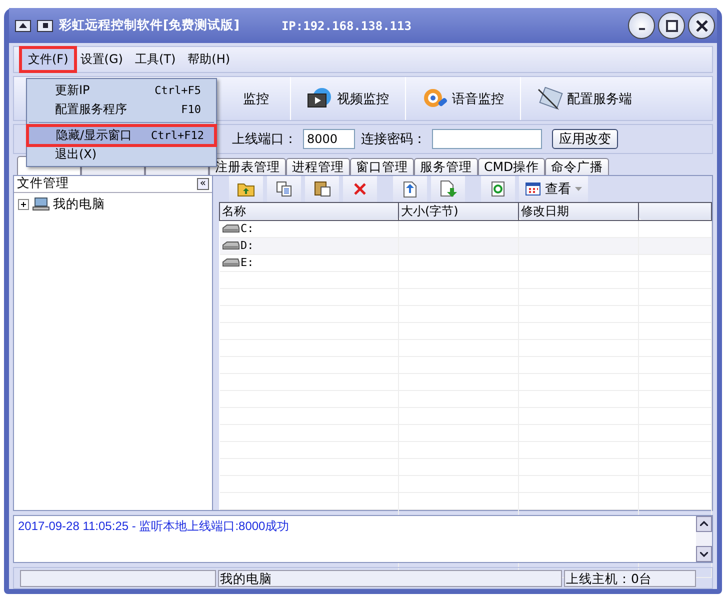 This screenshot has width=726, height=599. I want to click on password-label: 连接密码：, so click(393, 139).